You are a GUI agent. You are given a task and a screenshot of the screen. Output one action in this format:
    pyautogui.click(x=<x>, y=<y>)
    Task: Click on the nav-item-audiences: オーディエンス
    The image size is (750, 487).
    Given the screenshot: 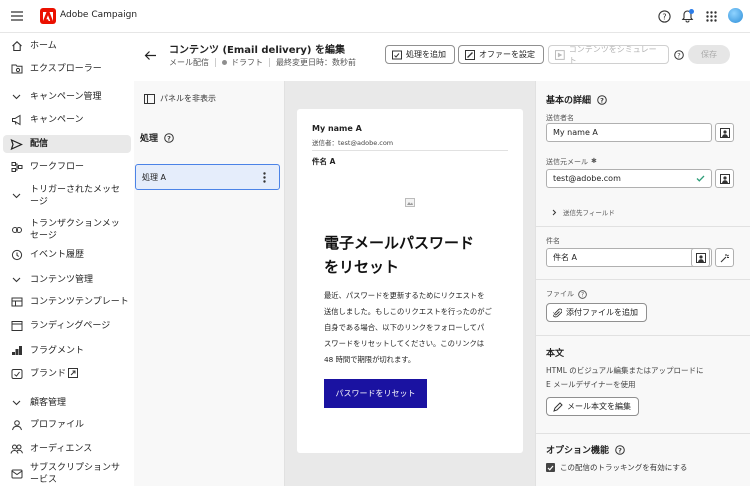 What is the action you would take?
    pyautogui.click(x=67, y=449)
    